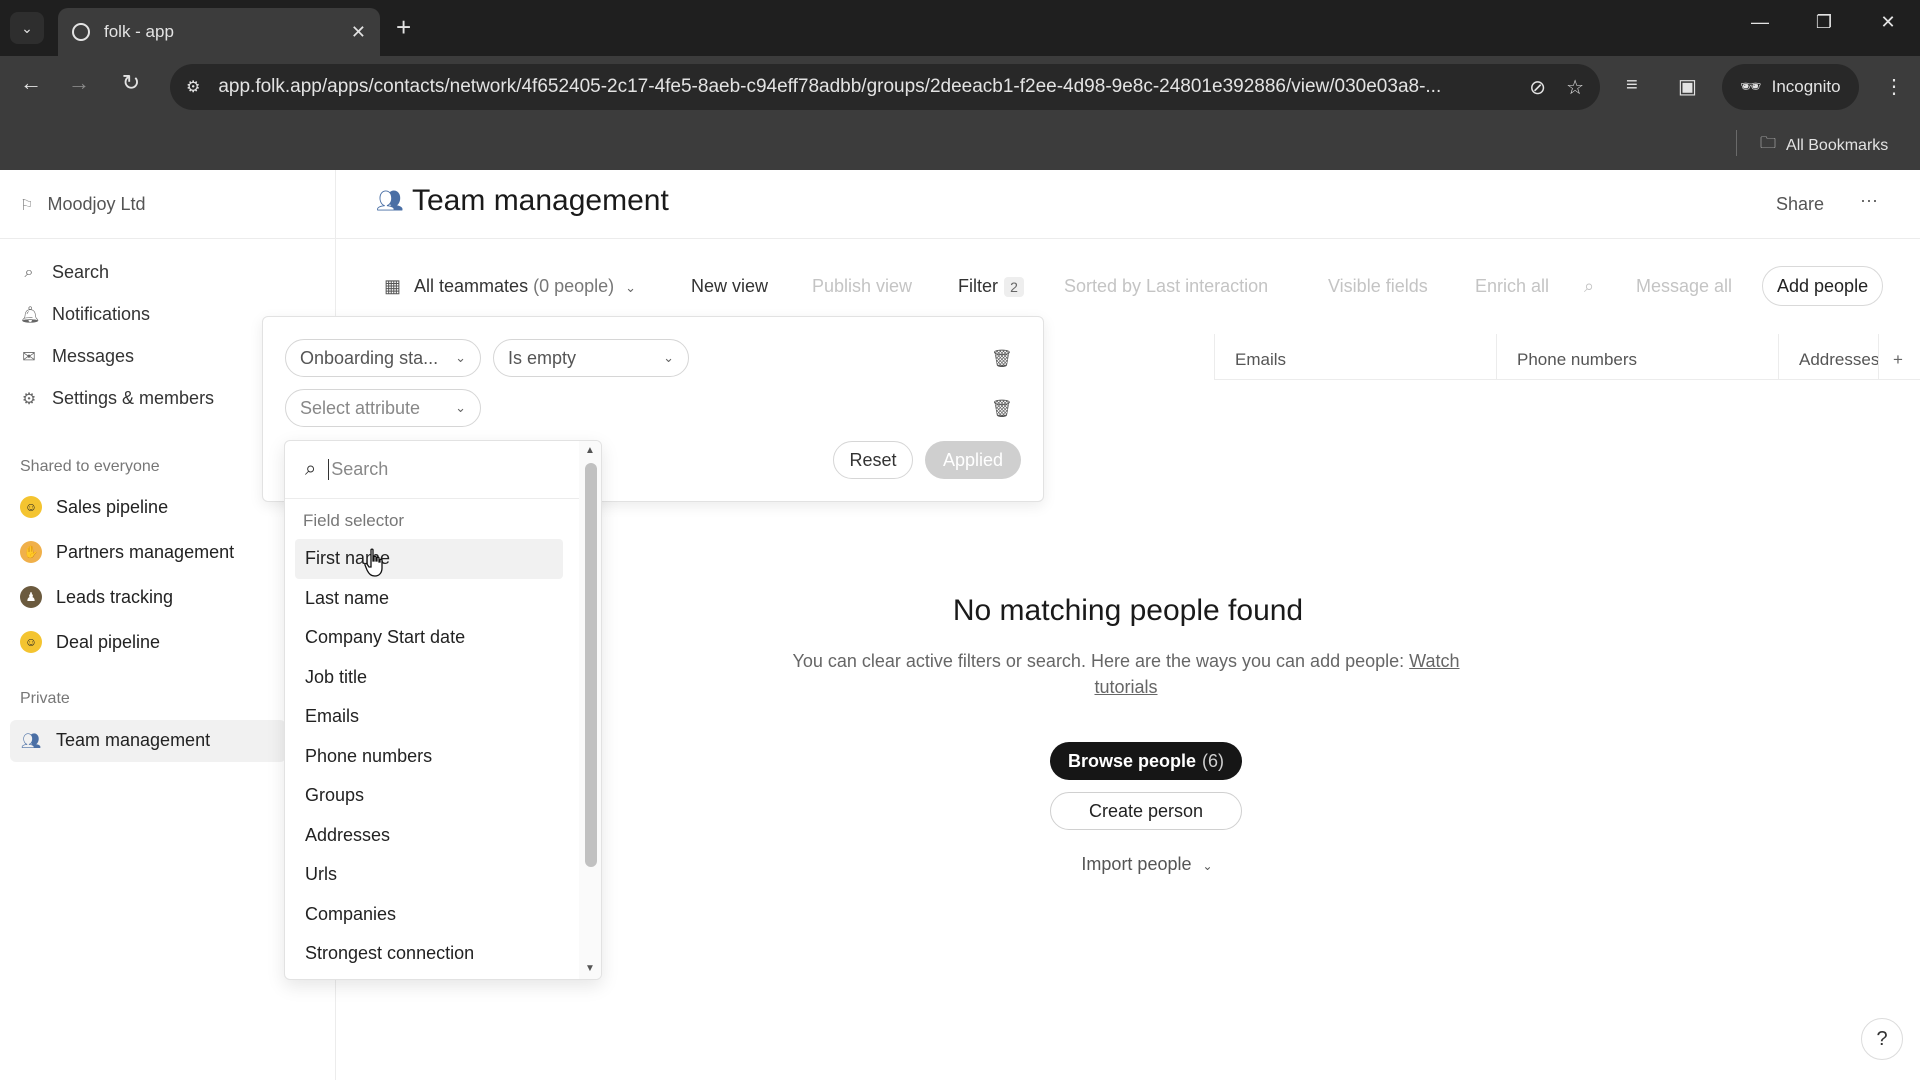 The image size is (1920, 1080). Describe the element at coordinates (1166, 286) in the screenshot. I see `sort-button: Sorted by Last interaction` at that location.